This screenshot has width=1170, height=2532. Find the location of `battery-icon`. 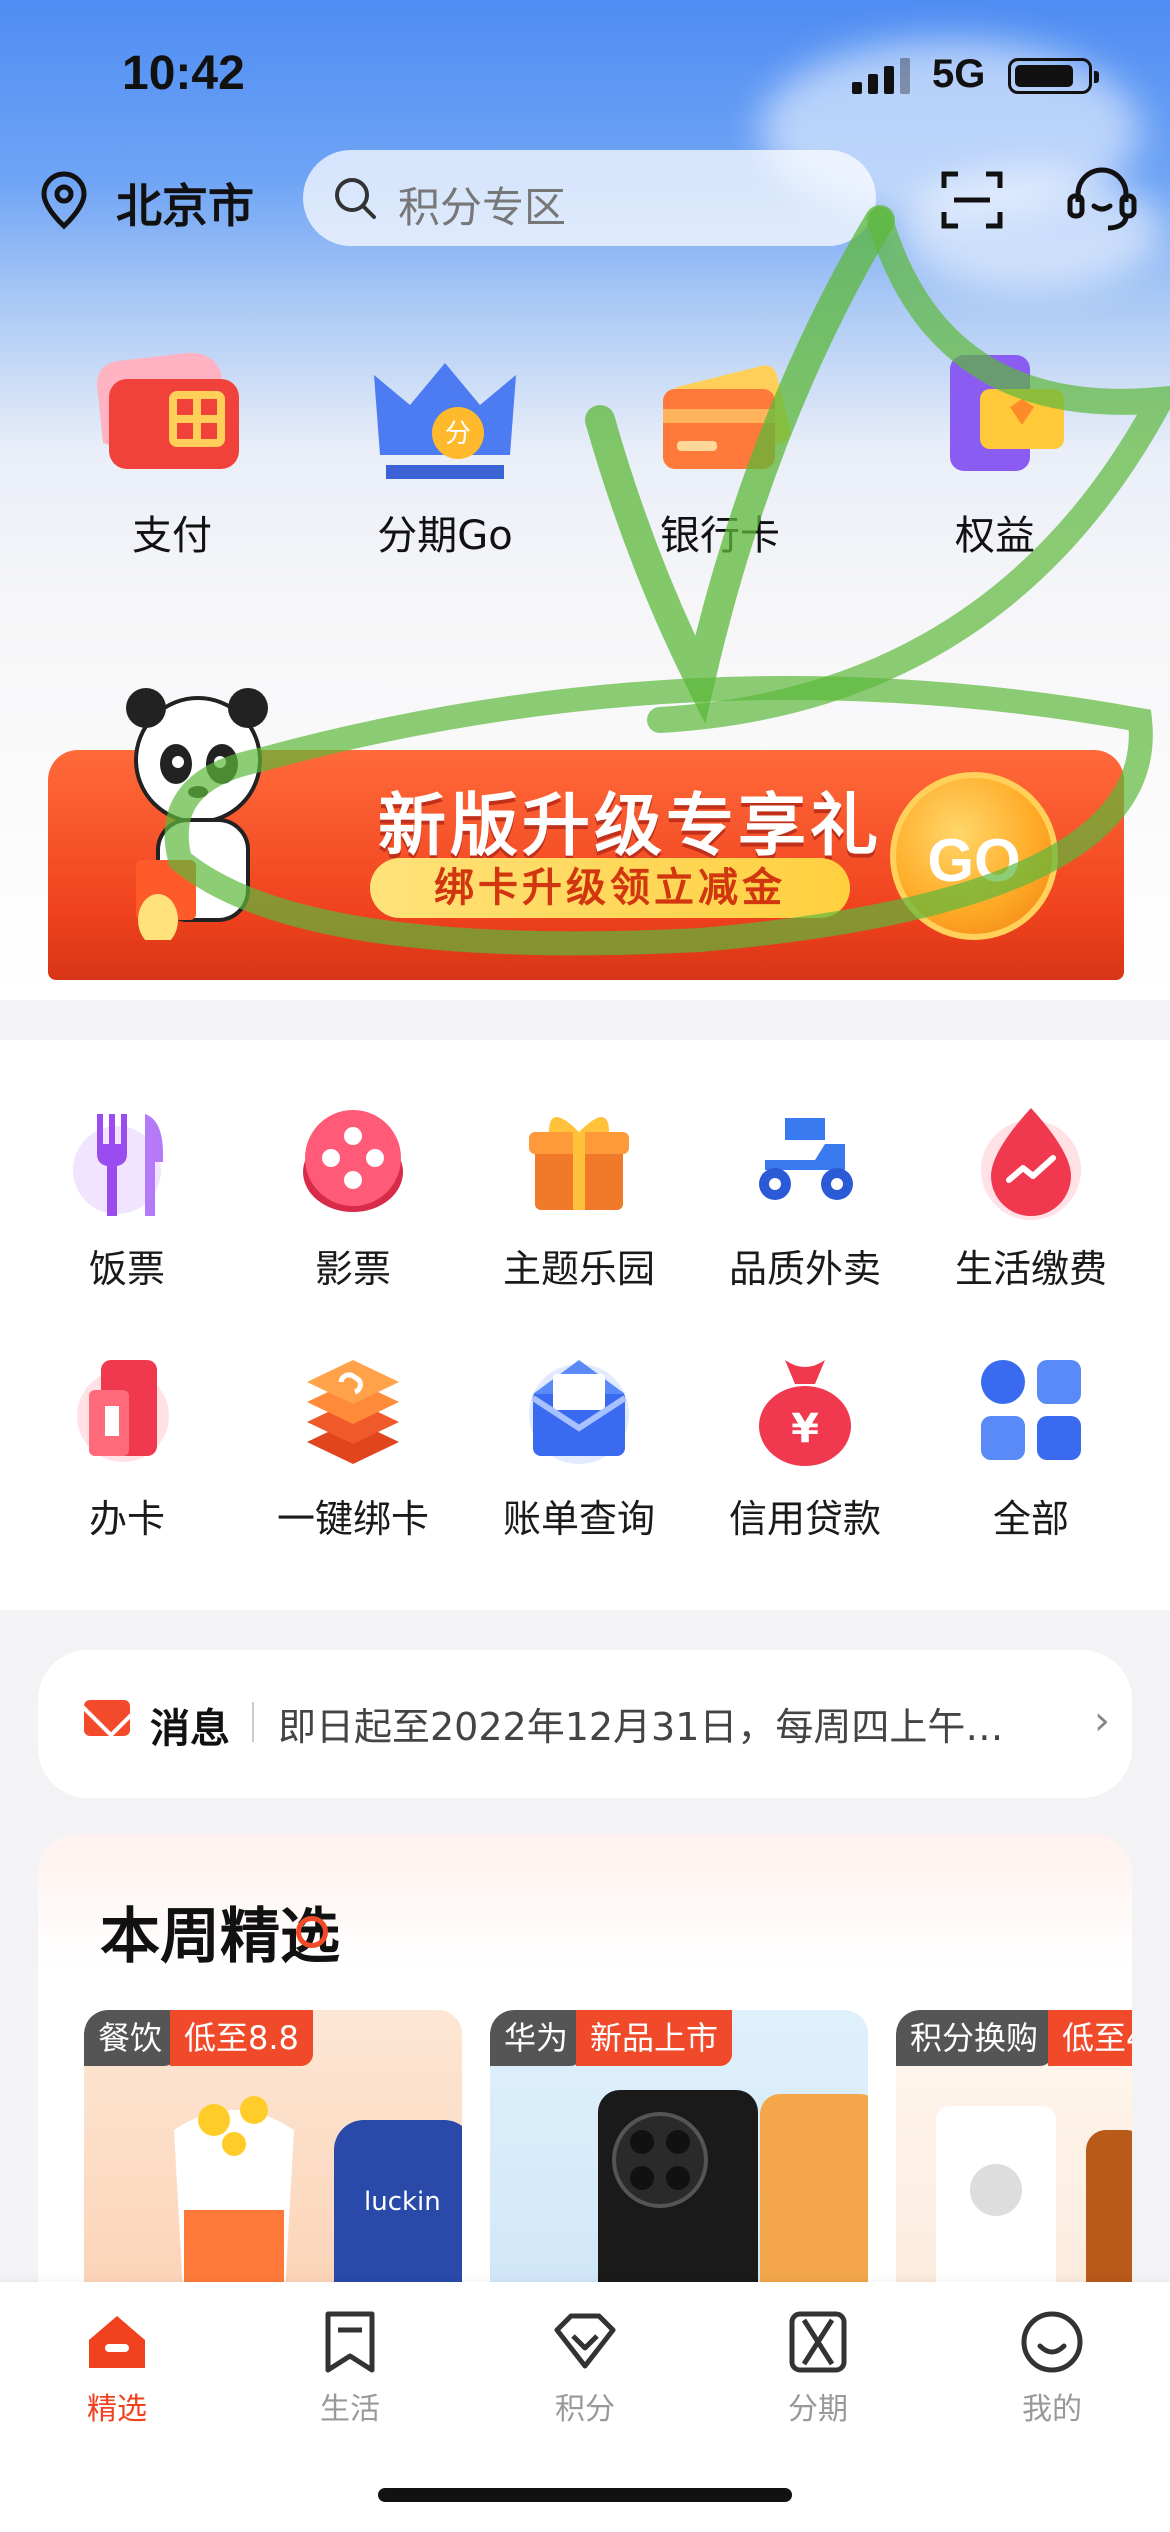

battery-icon is located at coordinates (1053, 76).